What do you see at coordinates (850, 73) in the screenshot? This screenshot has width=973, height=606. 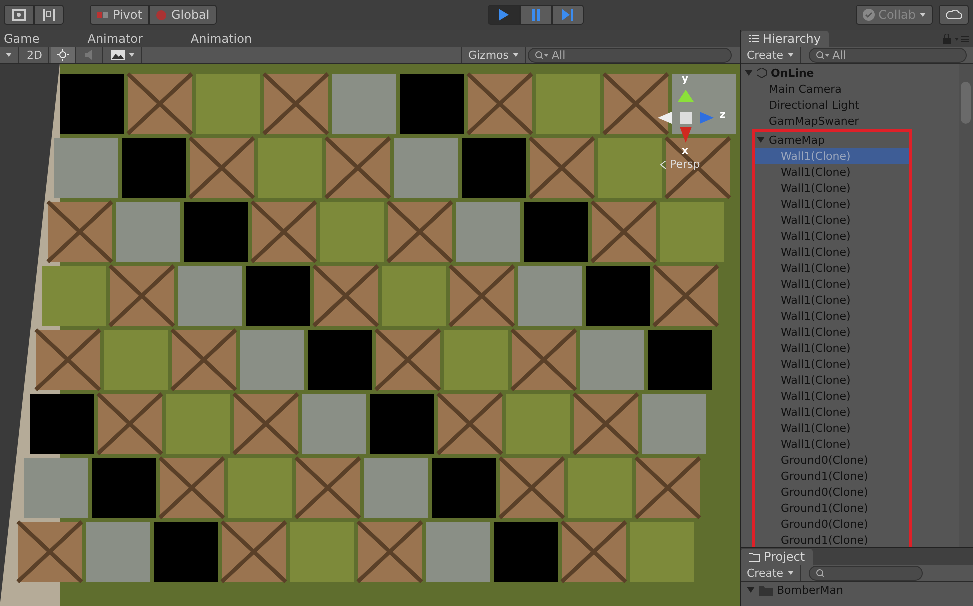 I see `scene-header: OnLine` at bounding box center [850, 73].